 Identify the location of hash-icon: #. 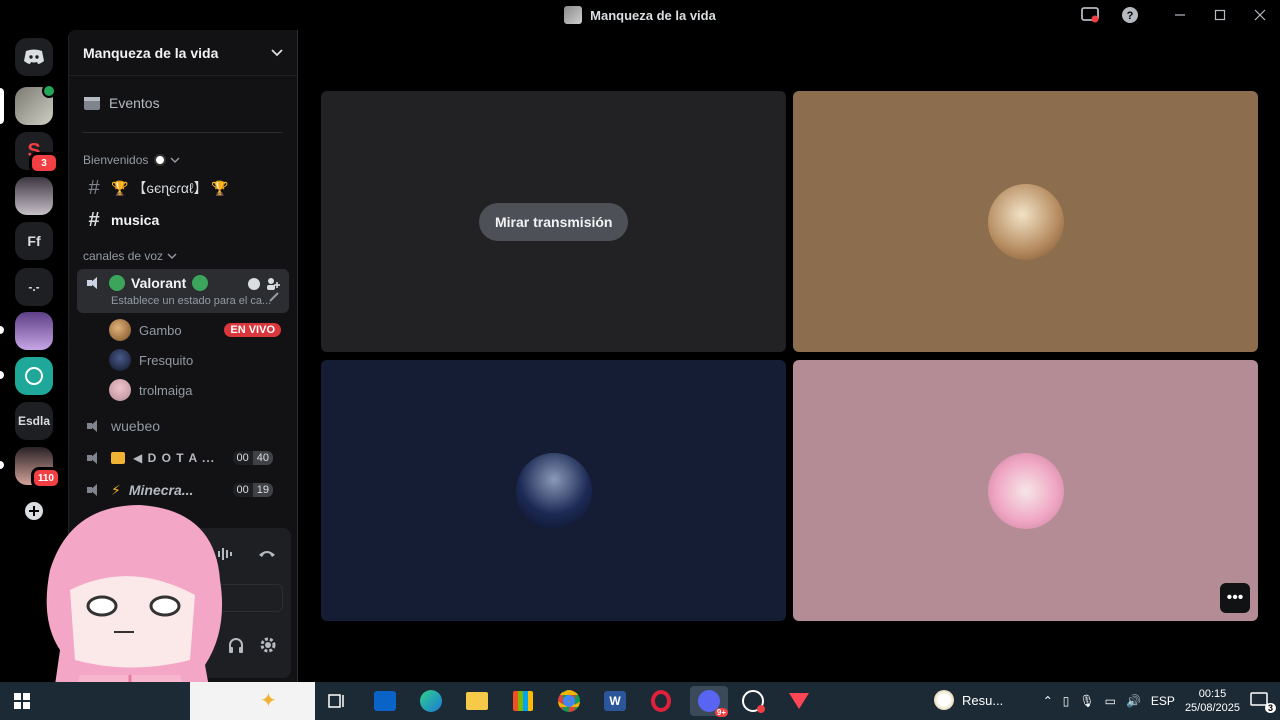
(94, 187).